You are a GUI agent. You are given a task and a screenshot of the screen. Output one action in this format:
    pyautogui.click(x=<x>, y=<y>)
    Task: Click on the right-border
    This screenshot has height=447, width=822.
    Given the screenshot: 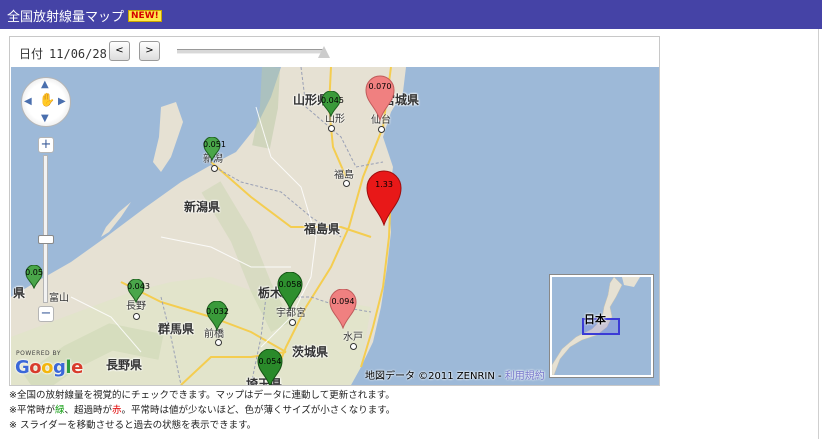 What is the action you would take?
    pyautogui.click(x=818, y=234)
    